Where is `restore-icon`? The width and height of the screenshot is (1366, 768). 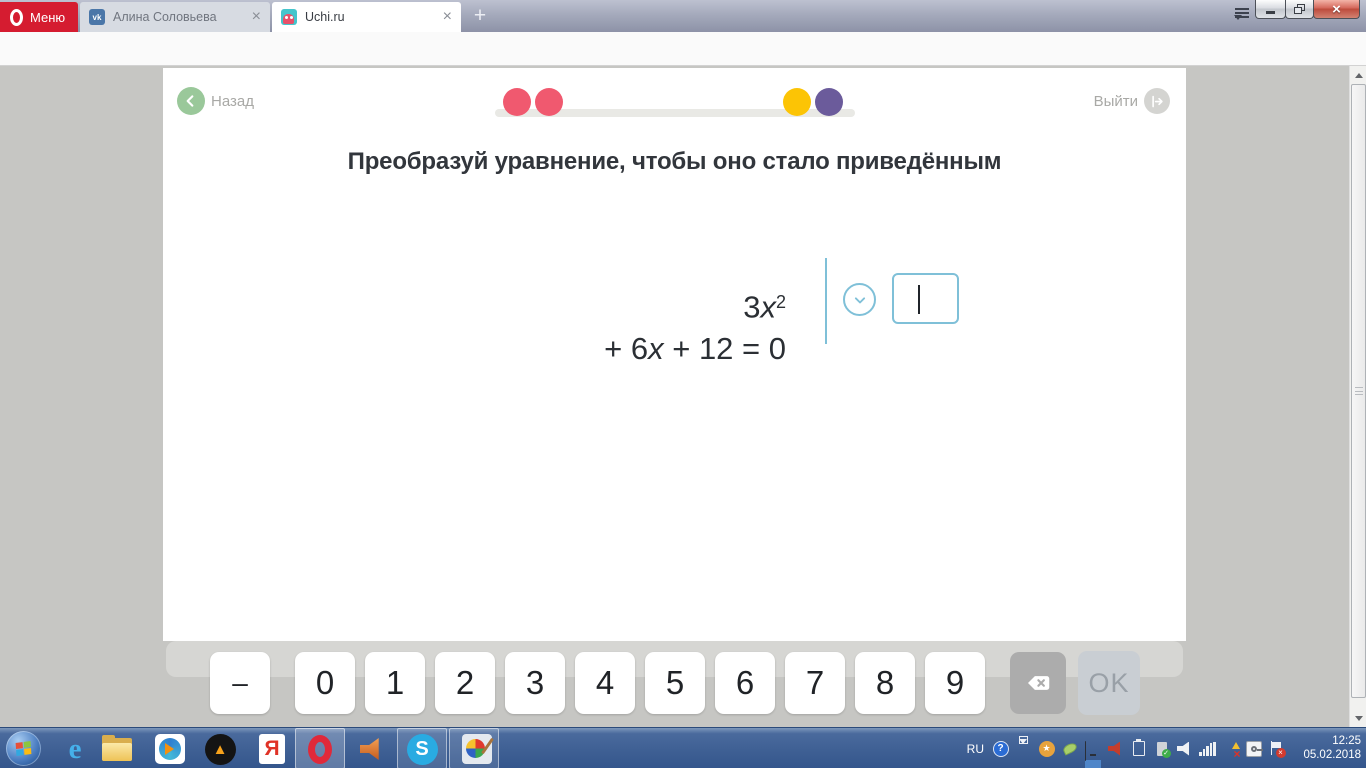
restore-icon is located at coordinates (1299, 9).